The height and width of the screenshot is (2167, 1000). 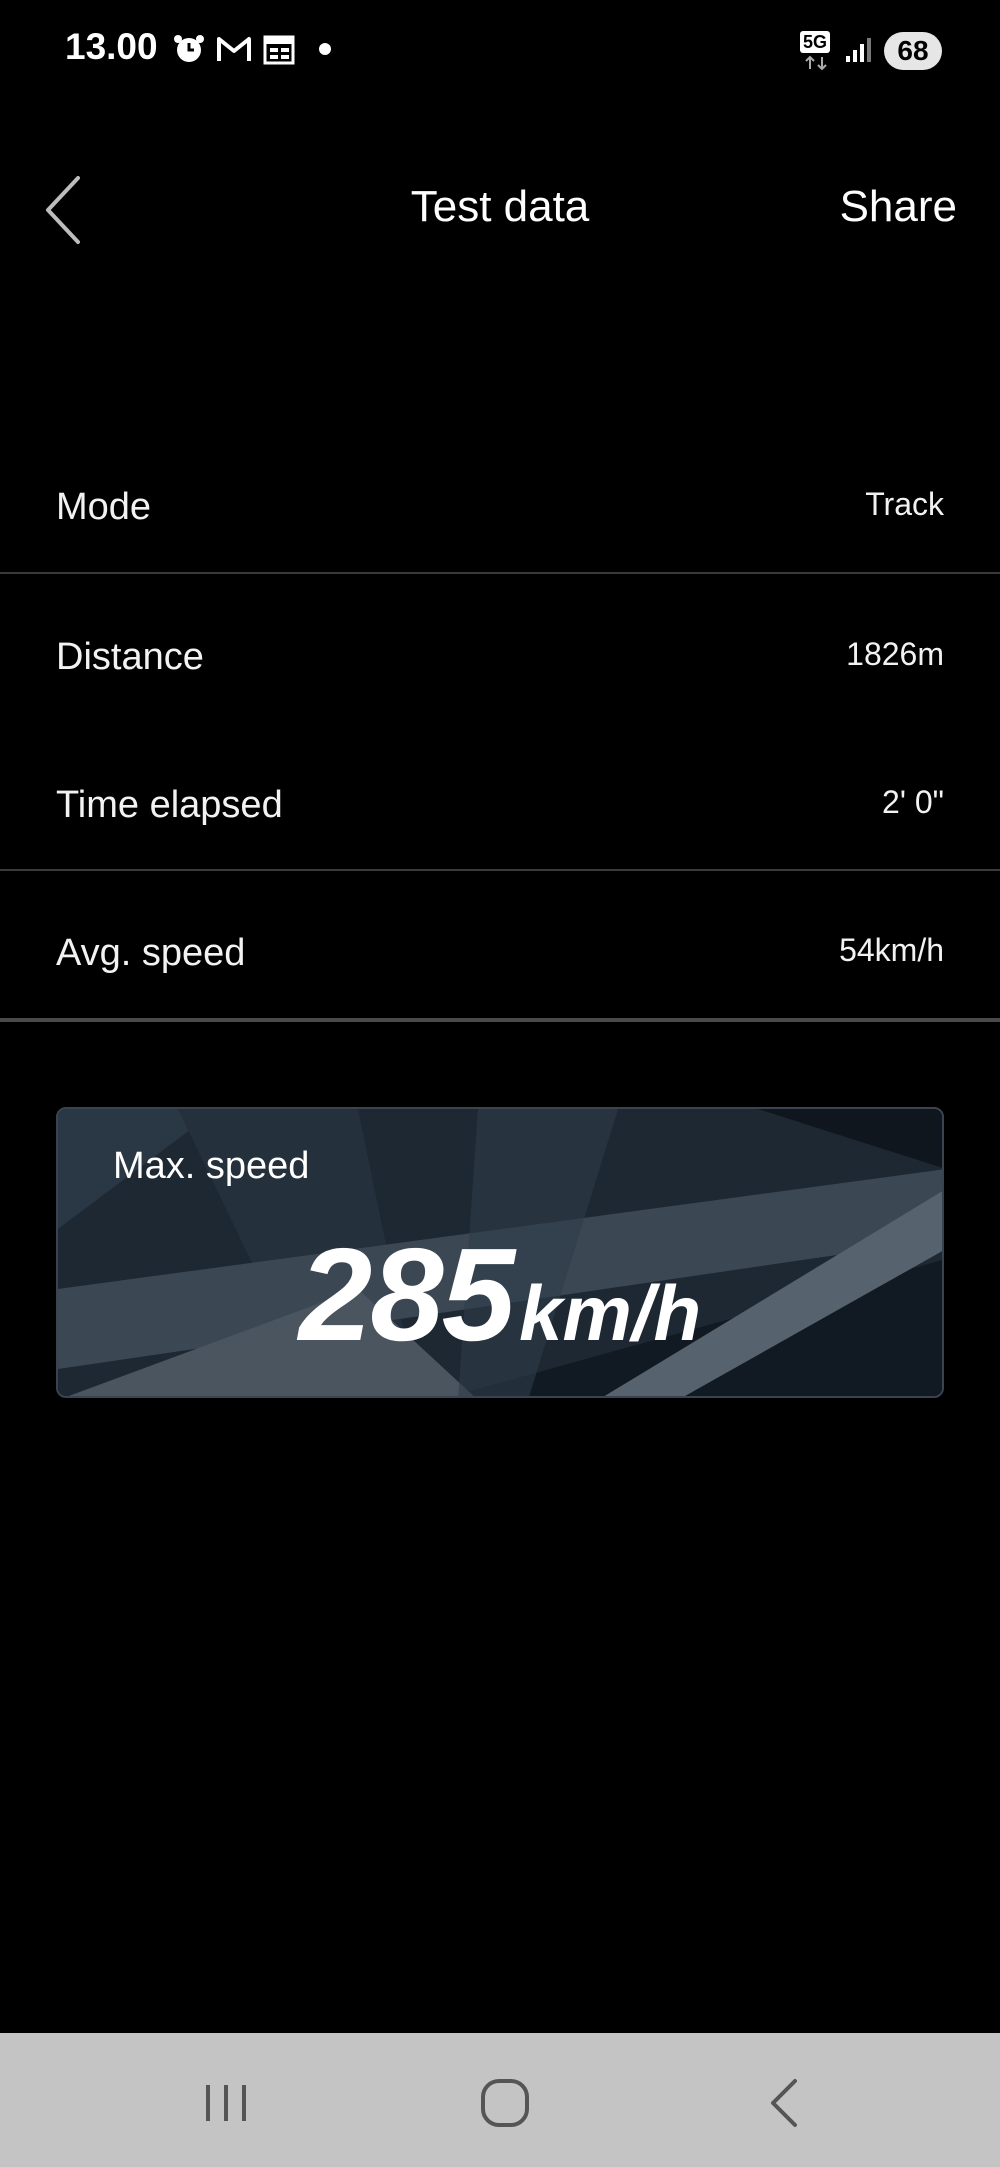 What do you see at coordinates (898, 207) in the screenshot?
I see `share-button: Share` at bounding box center [898, 207].